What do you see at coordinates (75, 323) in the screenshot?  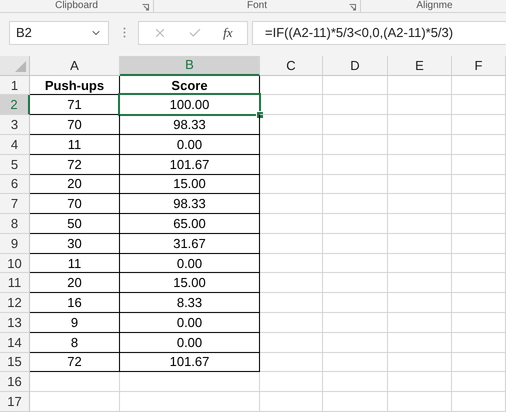 I see `table-cell: 9` at bounding box center [75, 323].